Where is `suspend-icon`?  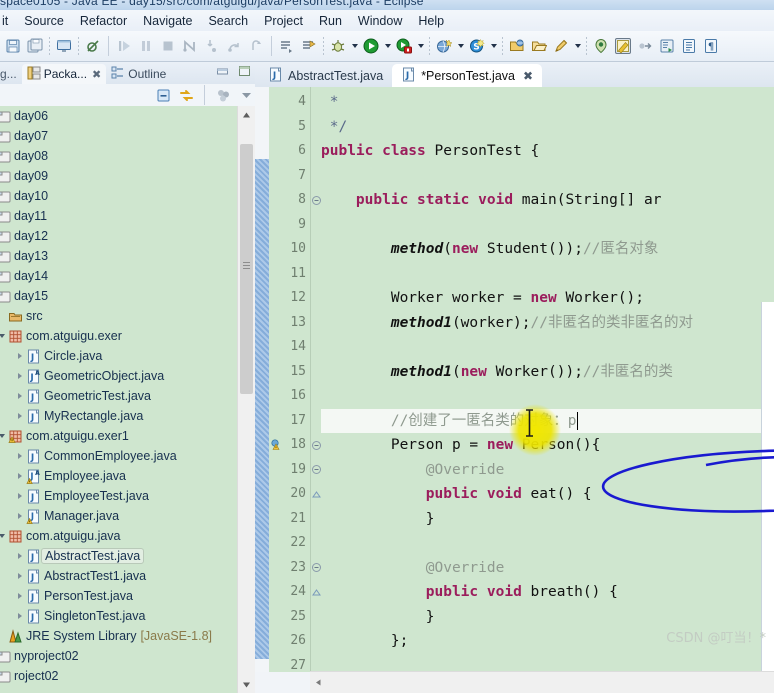 suspend-icon is located at coordinates (146, 46).